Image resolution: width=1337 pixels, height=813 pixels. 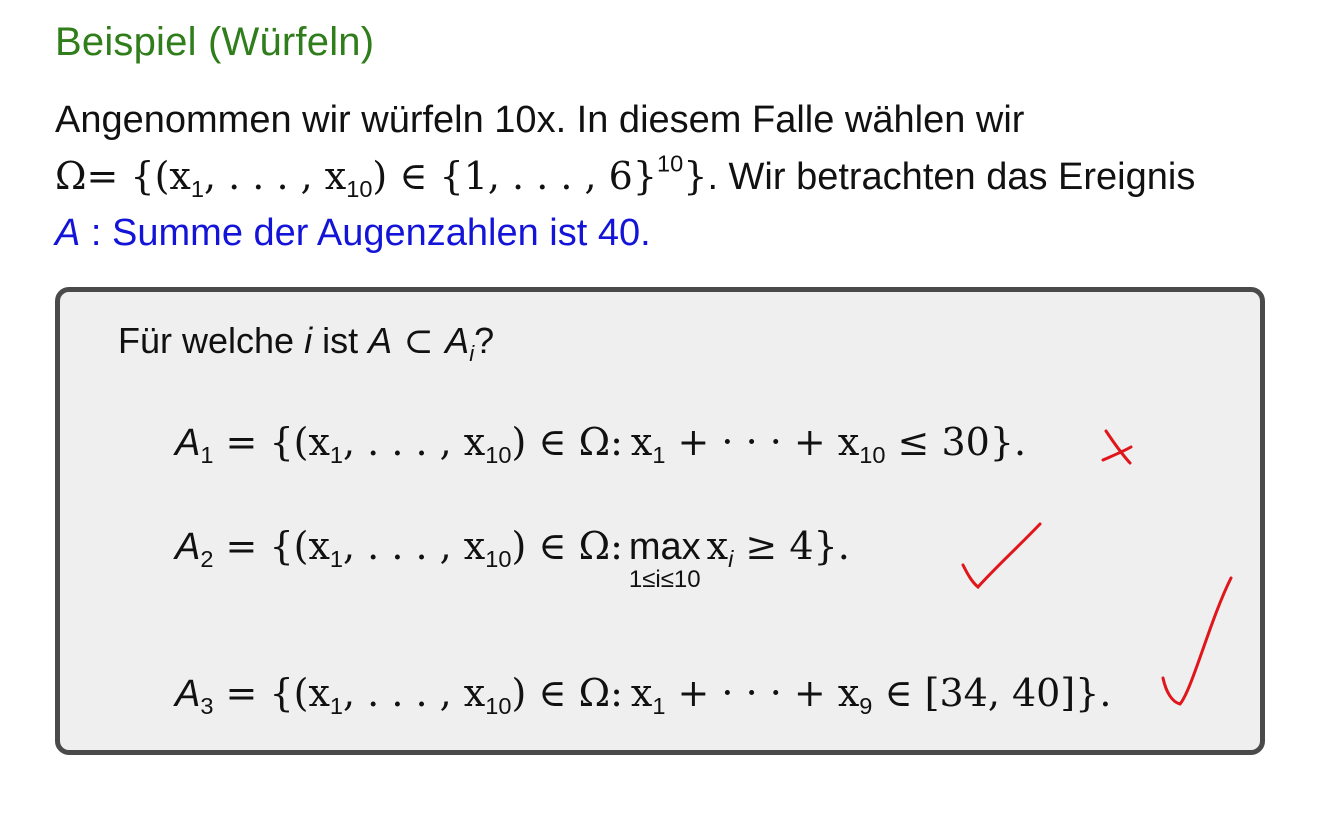 What do you see at coordinates (71, 176) in the screenshot?
I see `omega-symbol: Ω` at bounding box center [71, 176].